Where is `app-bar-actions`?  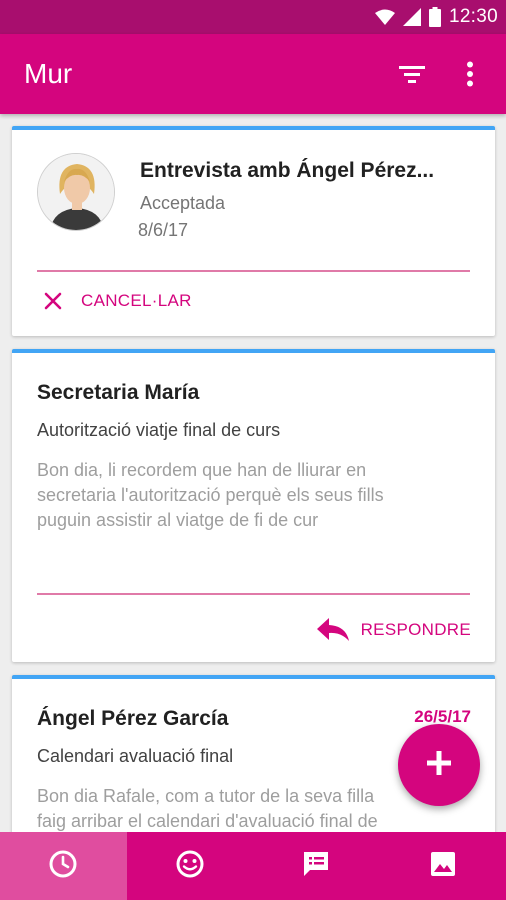 app-bar-actions is located at coordinates (441, 74).